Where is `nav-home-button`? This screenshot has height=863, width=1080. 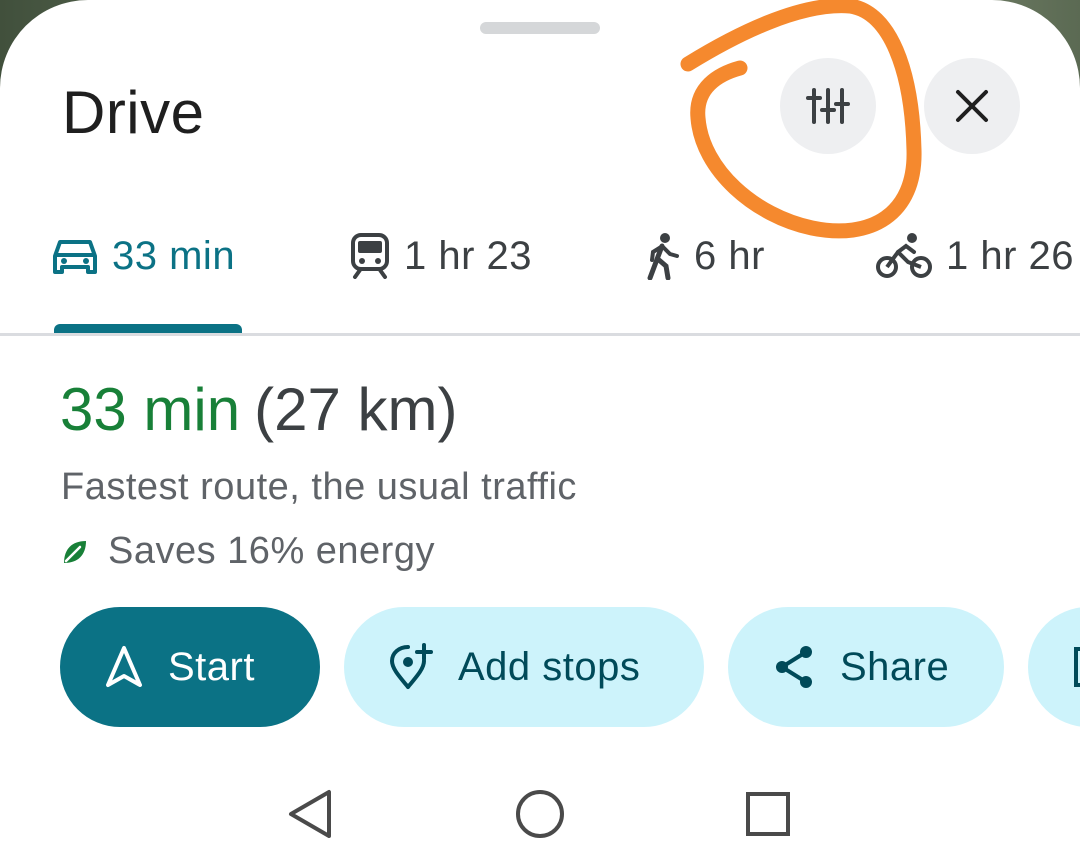 nav-home-button is located at coordinates (540, 814).